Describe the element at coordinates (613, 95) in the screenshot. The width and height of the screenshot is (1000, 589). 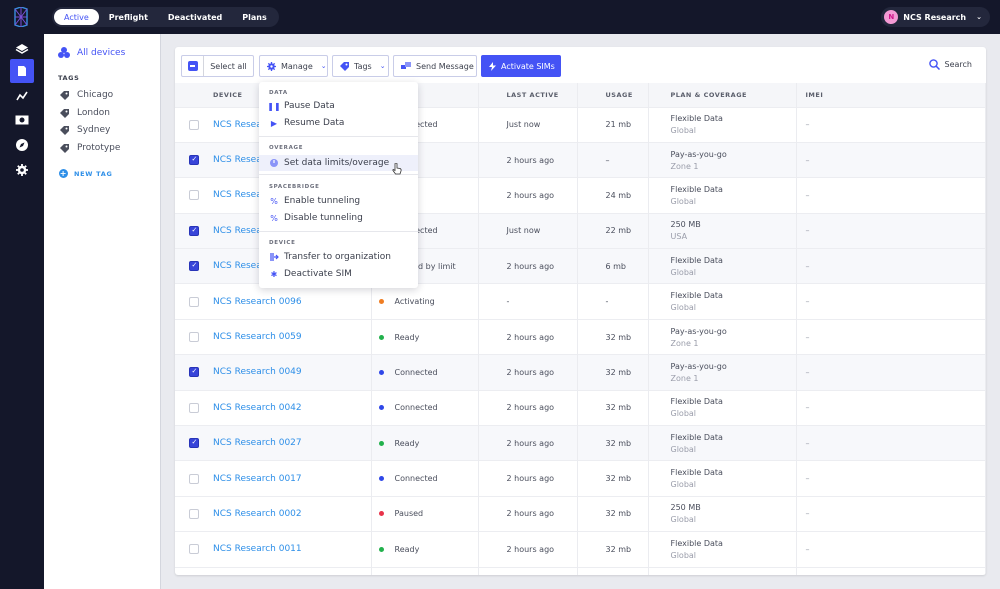
I see `column-usage: USAGE` at that location.